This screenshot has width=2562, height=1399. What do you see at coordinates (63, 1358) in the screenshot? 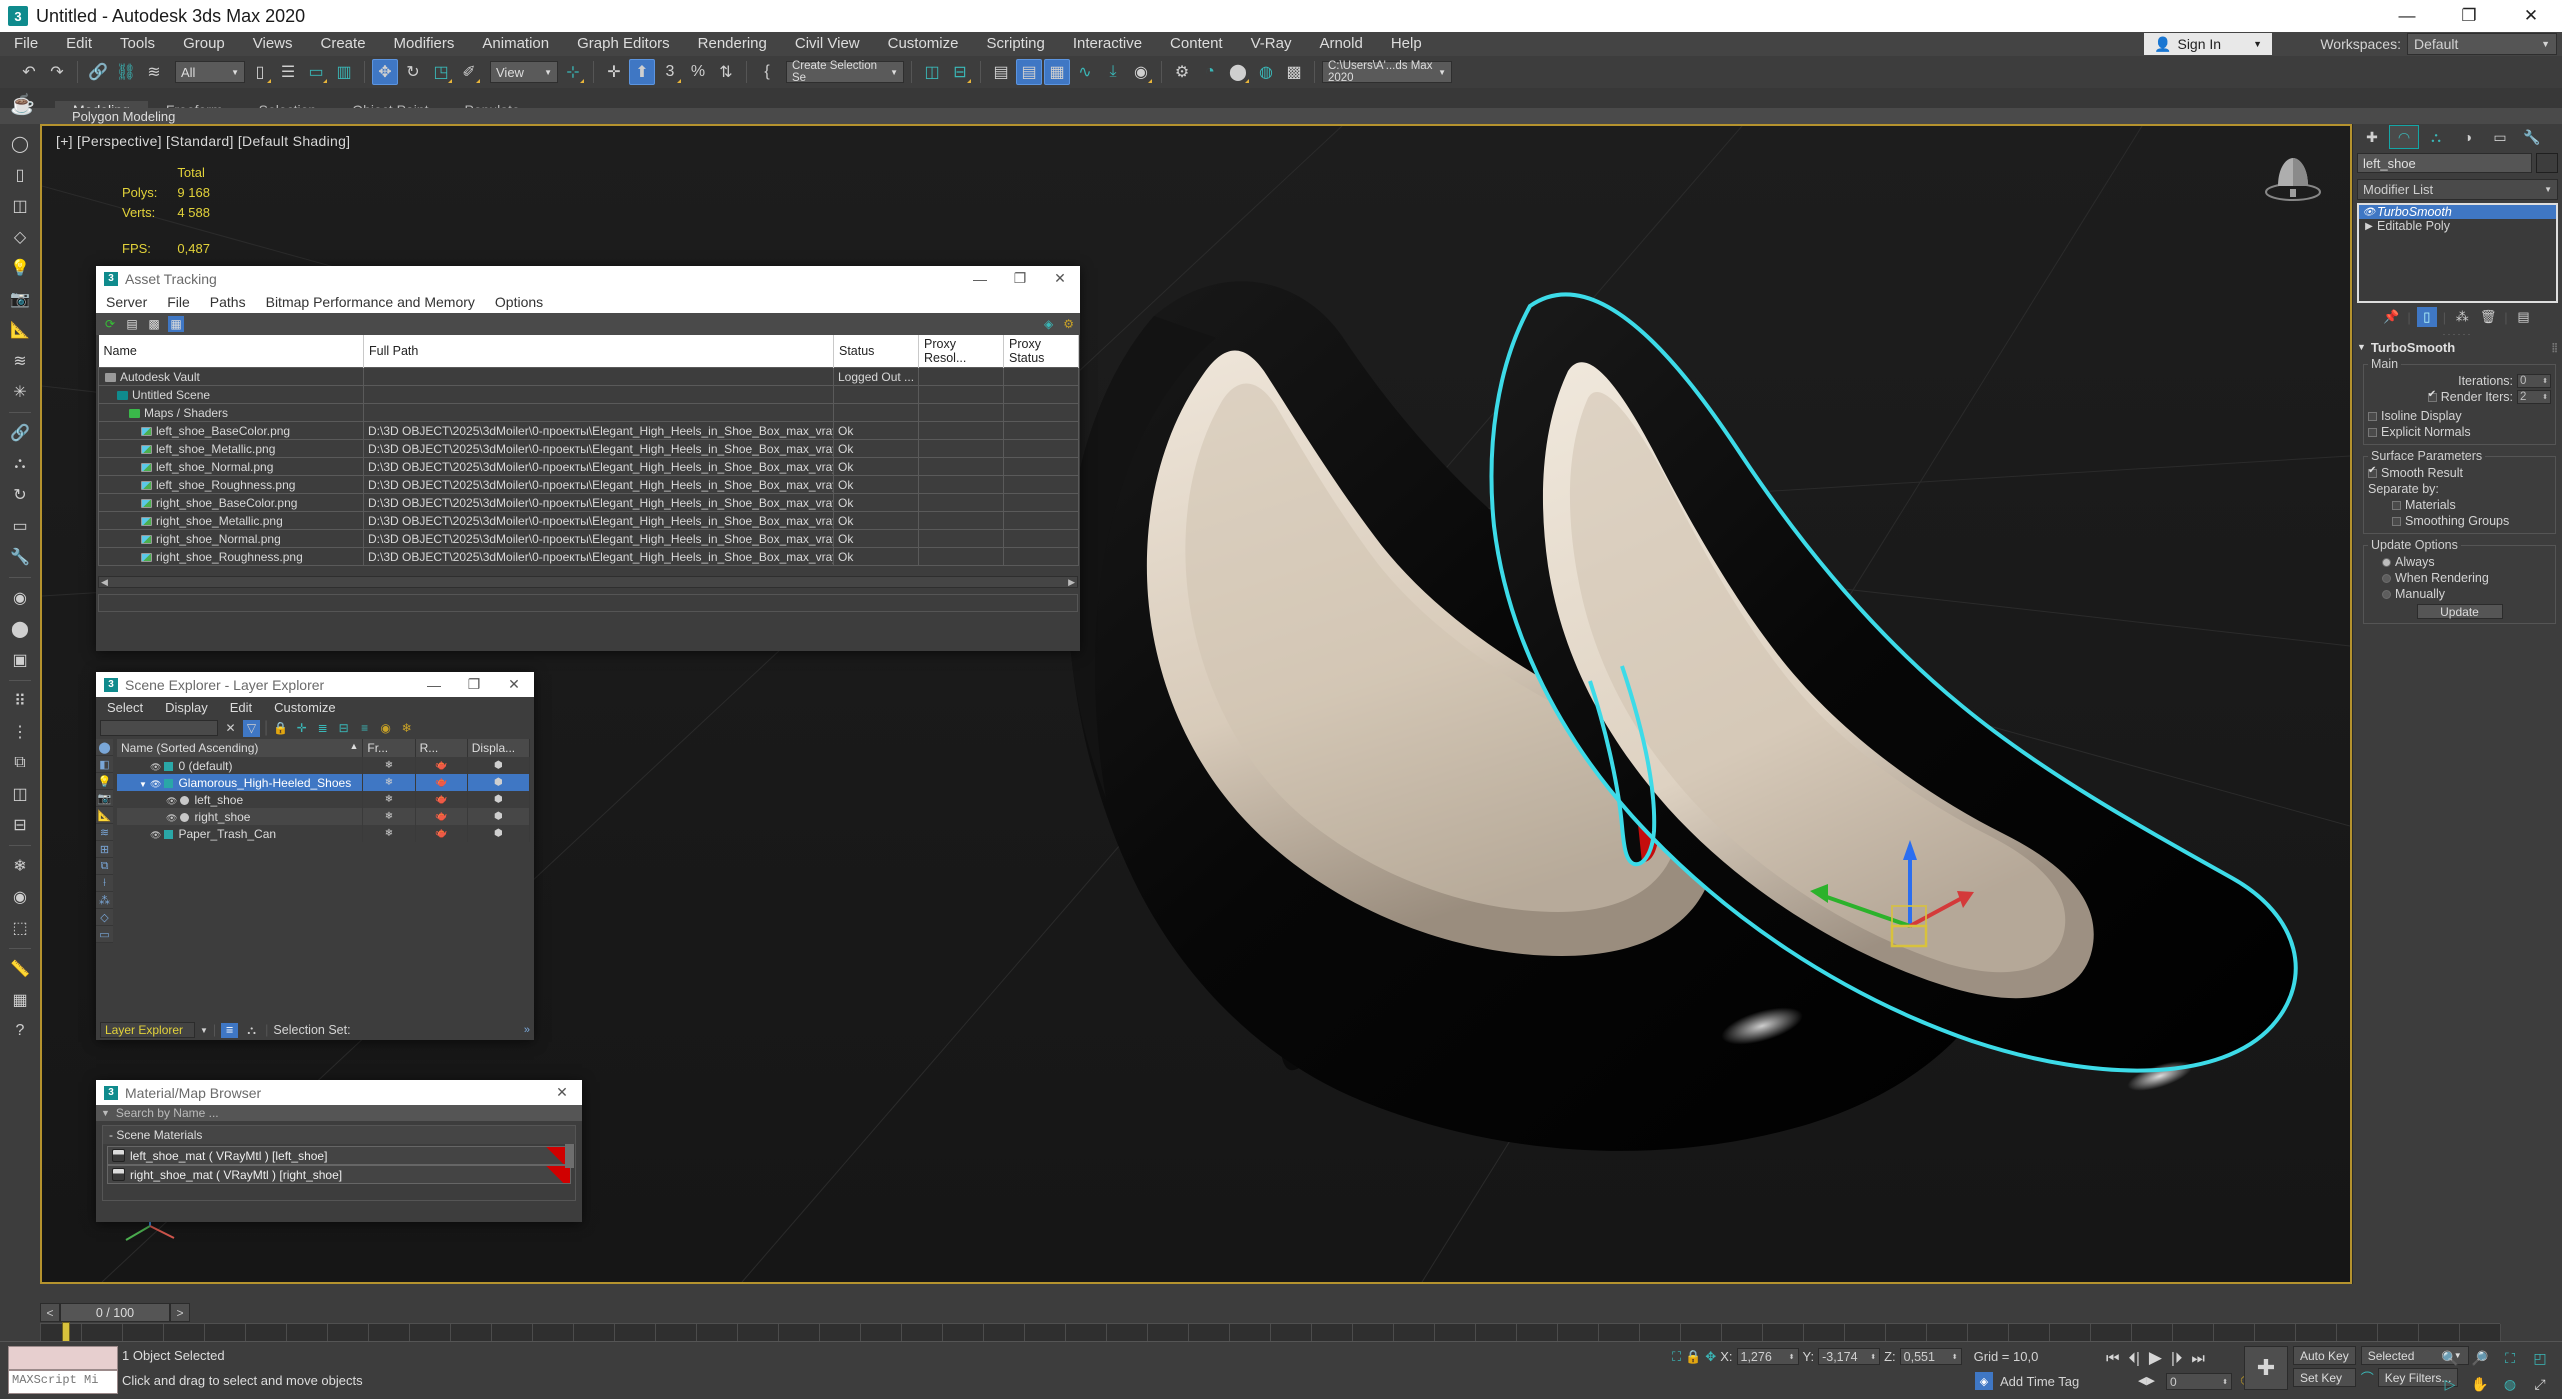
I see `maxscript-output-line` at bounding box center [63, 1358].